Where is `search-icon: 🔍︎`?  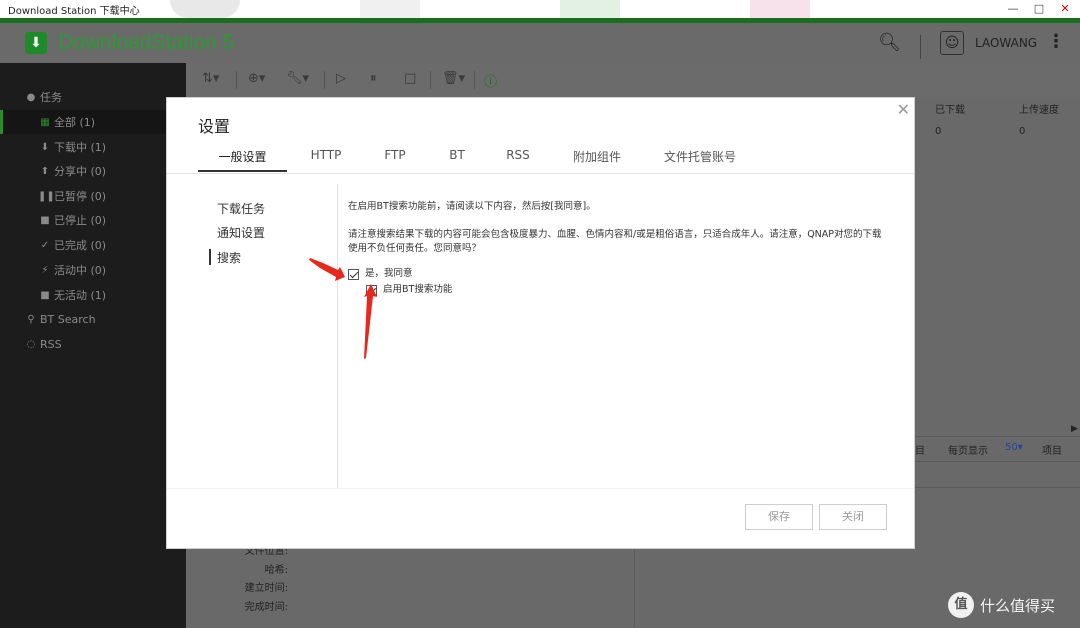 search-icon: 🔍︎ is located at coordinates (889, 42).